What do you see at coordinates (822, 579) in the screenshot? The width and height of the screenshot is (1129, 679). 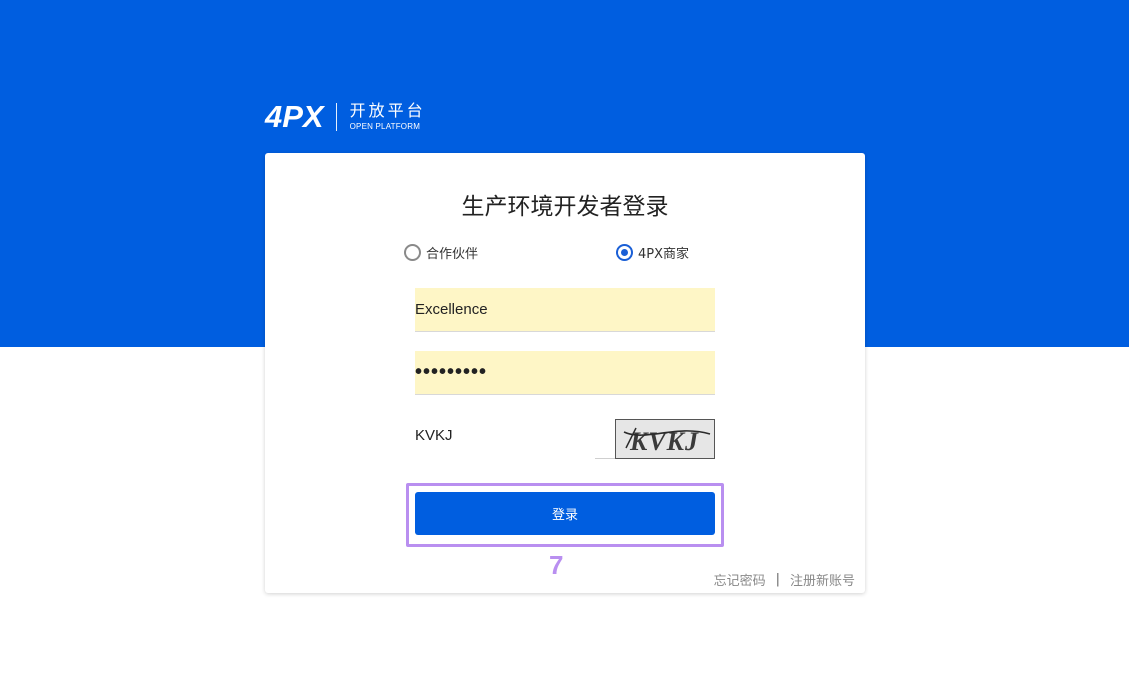 I see `register-link: 注册新账号` at bounding box center [822, 579].